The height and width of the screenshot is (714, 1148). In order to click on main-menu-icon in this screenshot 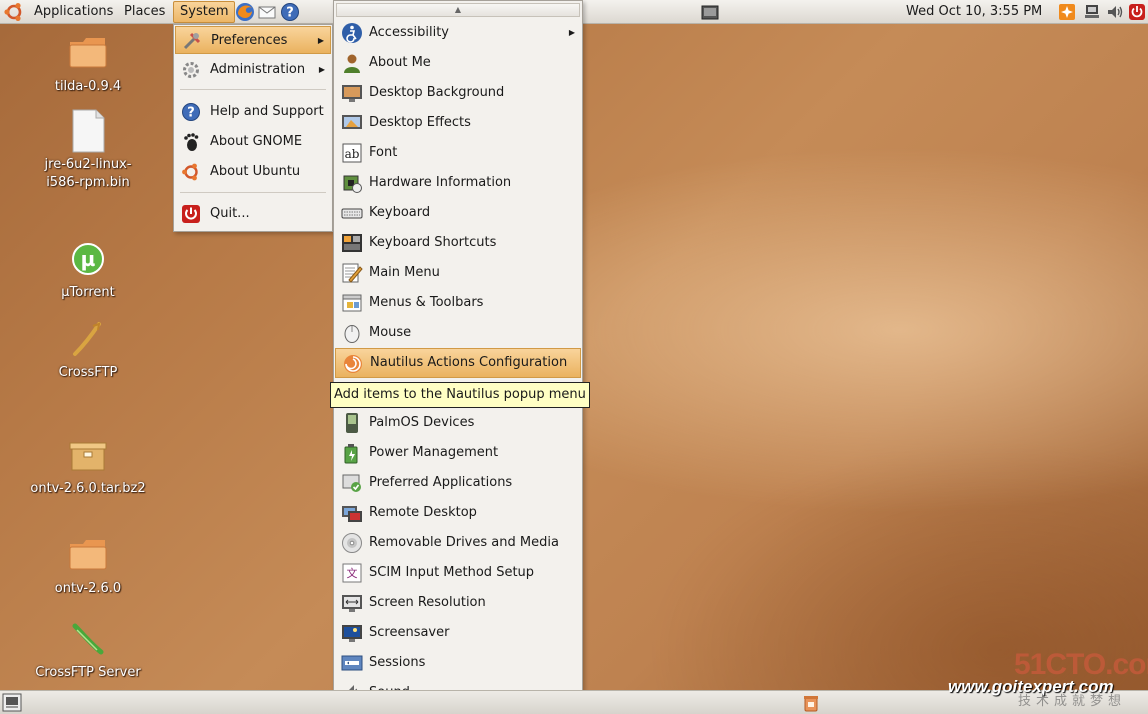, I will do `click(352, 273)`.